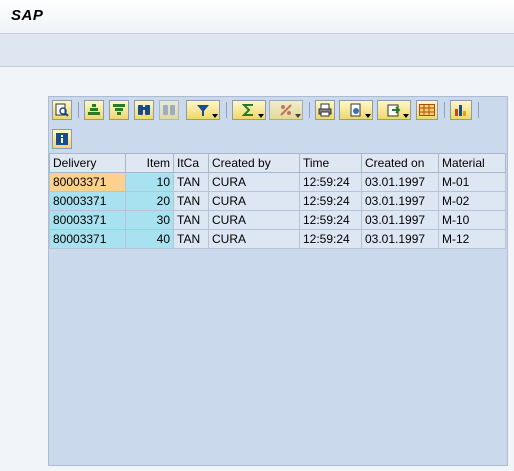 The height and width of the screenshot is (471, 514). I want to click on chart-icon, so click(461, 110).